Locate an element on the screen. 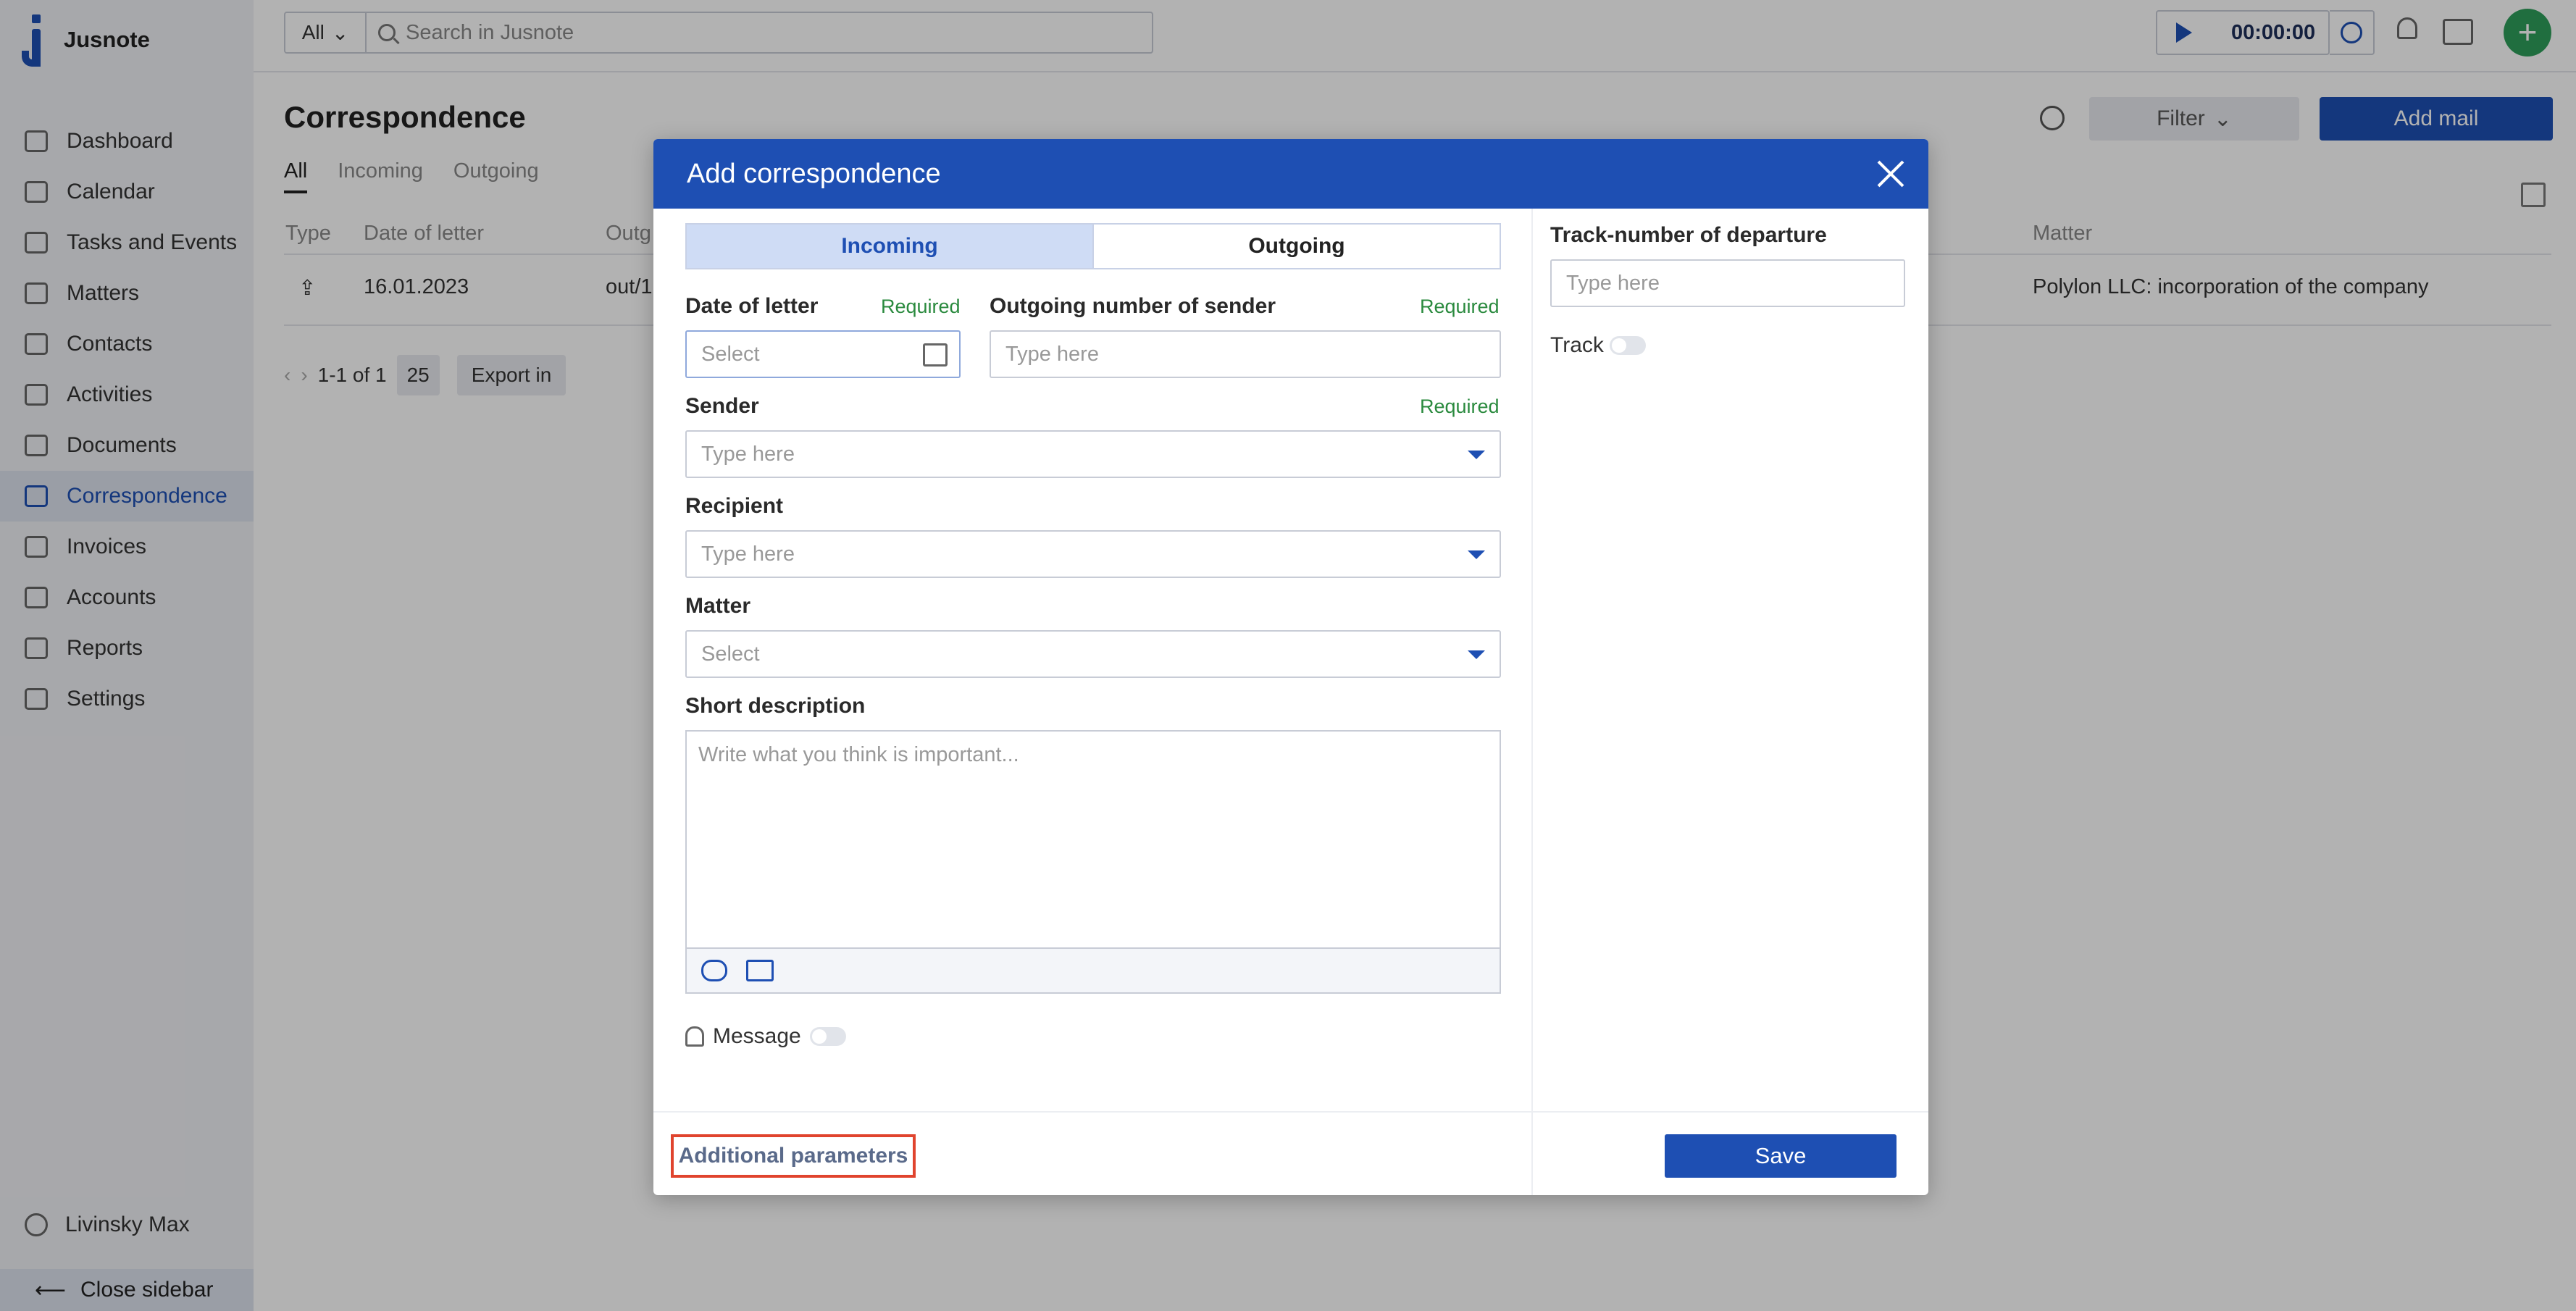 The height and width of the screenshot is (1311, 2576). direction-outgoing: Outgoing is located at coordinates (1297, 247).